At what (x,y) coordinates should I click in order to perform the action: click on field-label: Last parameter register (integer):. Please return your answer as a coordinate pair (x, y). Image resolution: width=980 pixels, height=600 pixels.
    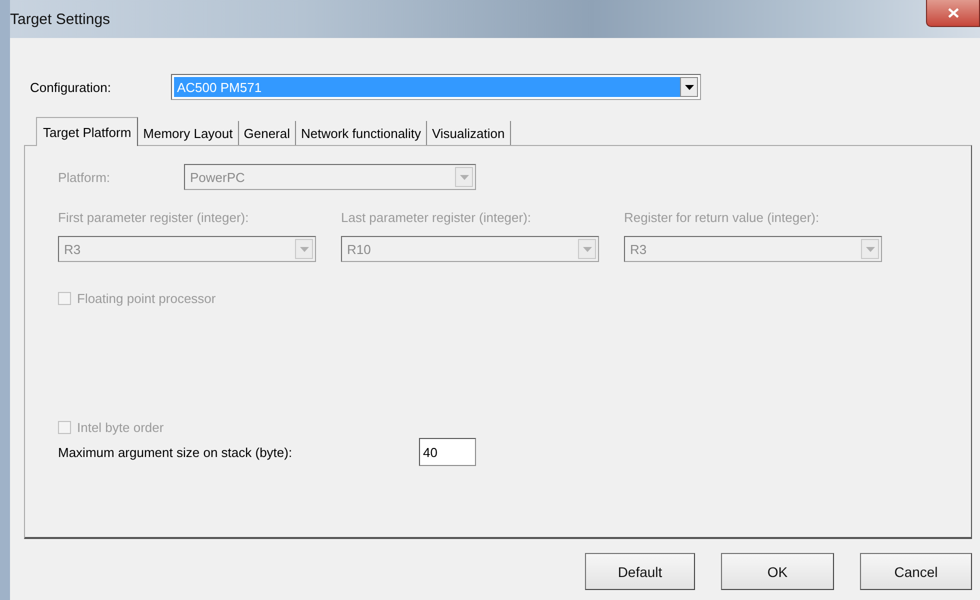
    Looking at the image, I should click on (436, 217).